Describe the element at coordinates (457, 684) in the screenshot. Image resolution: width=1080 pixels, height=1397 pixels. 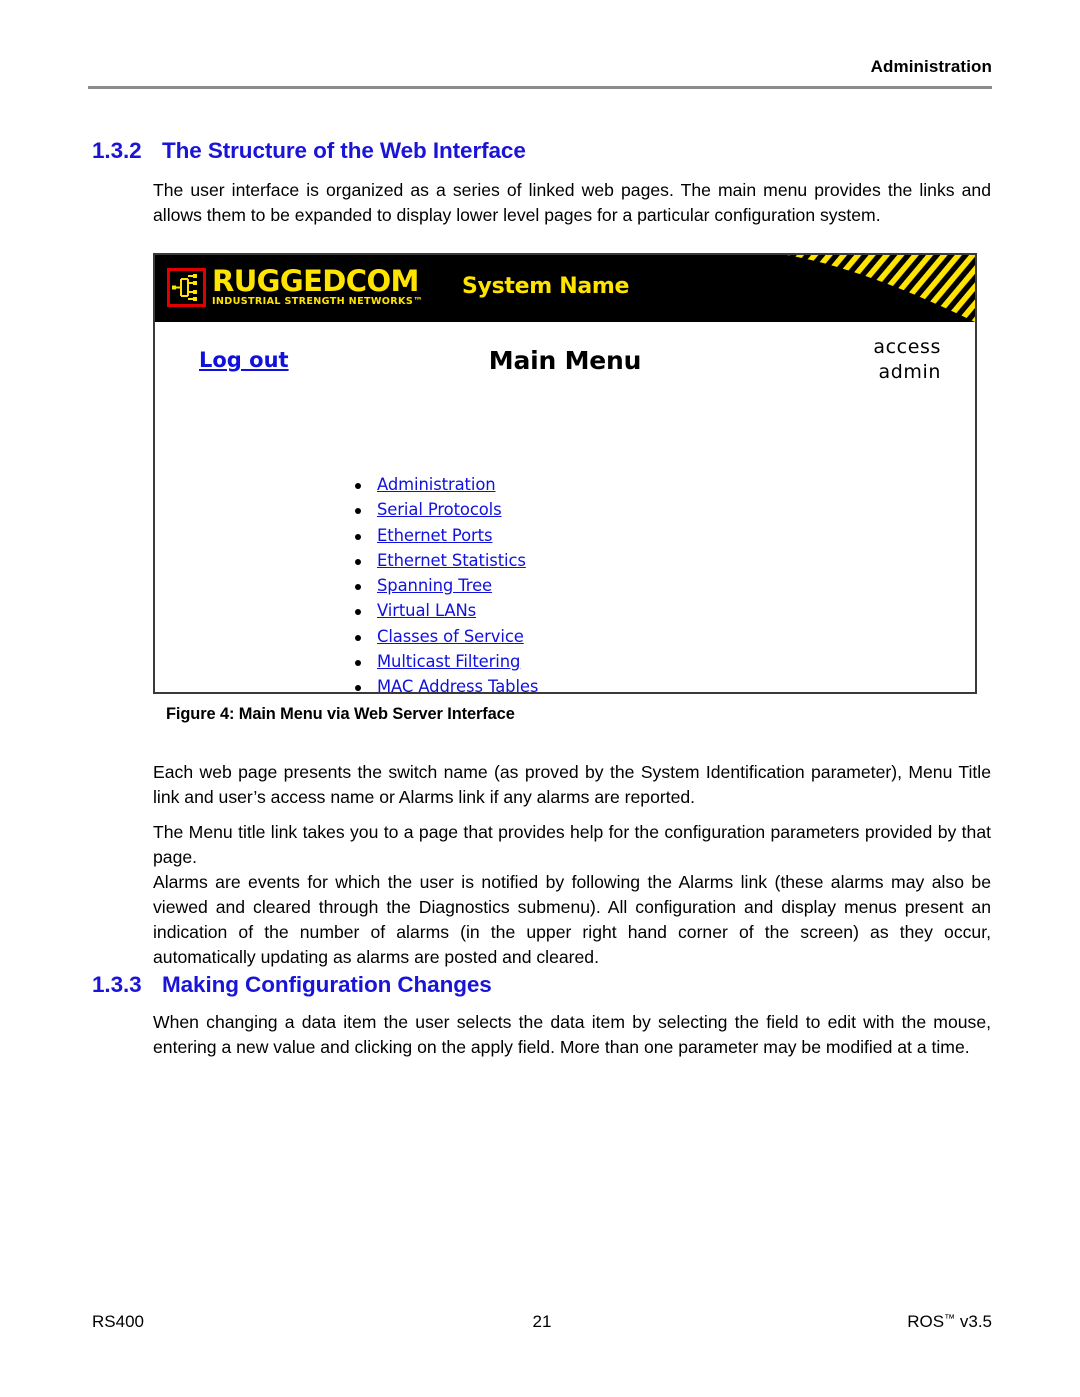
I see `menu-link-mac-address-tables: MAC Address Tables` at that location.